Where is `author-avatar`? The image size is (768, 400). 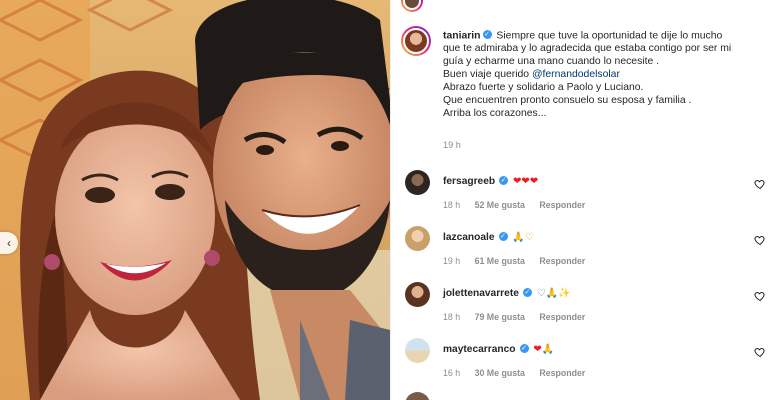
author-avatar is located at coordinates (416, 41).